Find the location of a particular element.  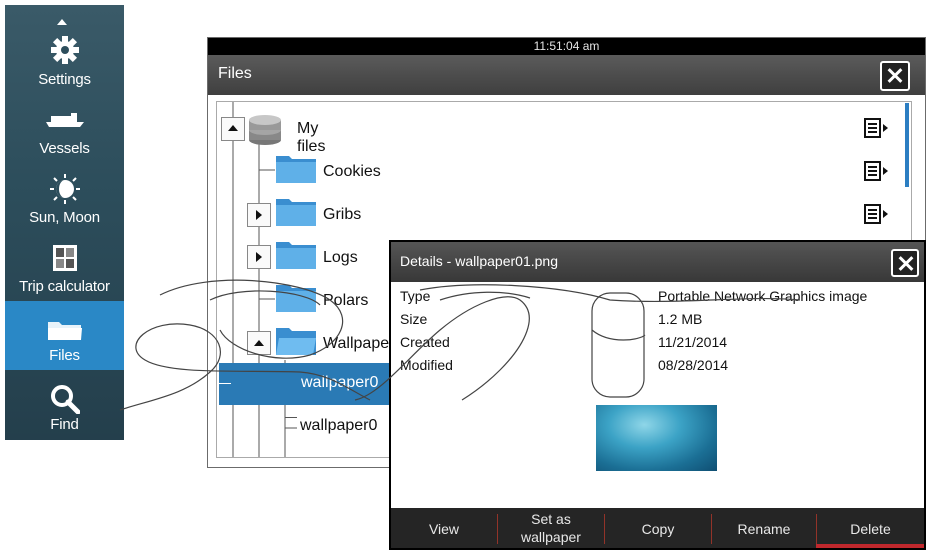

field-value: 11/21/2014 is located at coordinates (693, 342).